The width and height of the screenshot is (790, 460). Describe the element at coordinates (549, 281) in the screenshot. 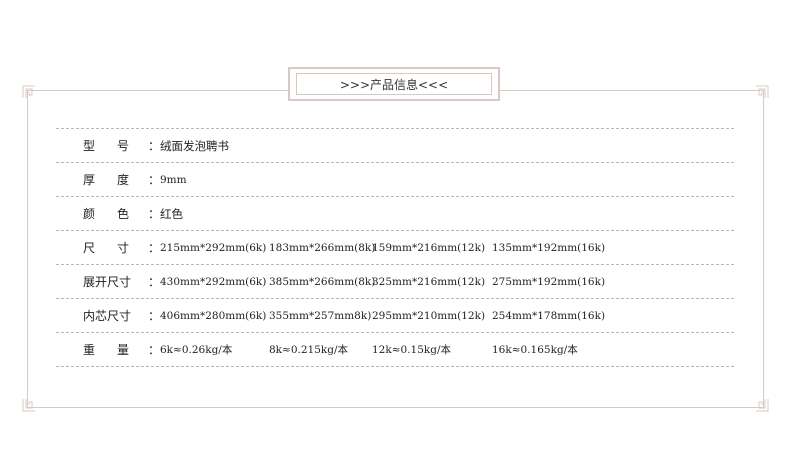

I see `row-value: 275mm*192mm(16k)` at that location.